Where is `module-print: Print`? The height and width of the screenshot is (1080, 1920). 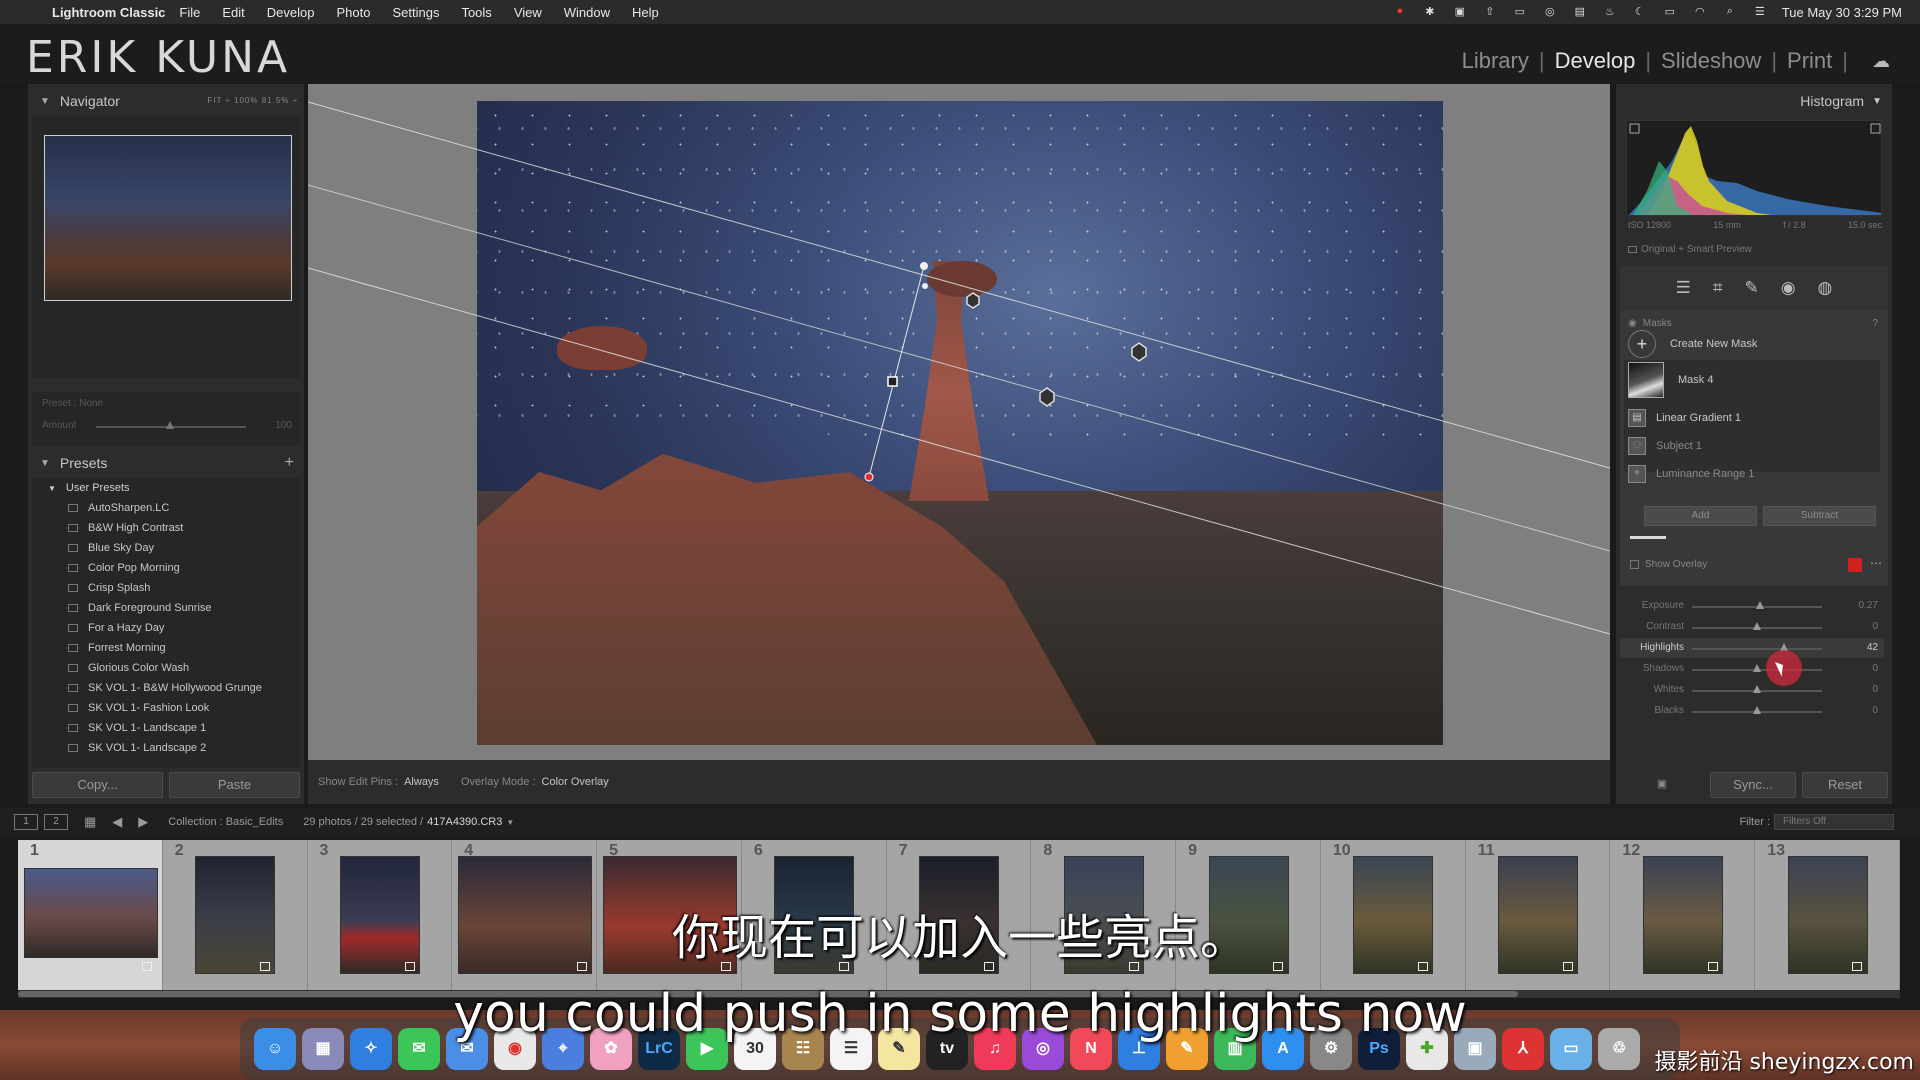 module-print: Print is located at coordinates (1809, 61).